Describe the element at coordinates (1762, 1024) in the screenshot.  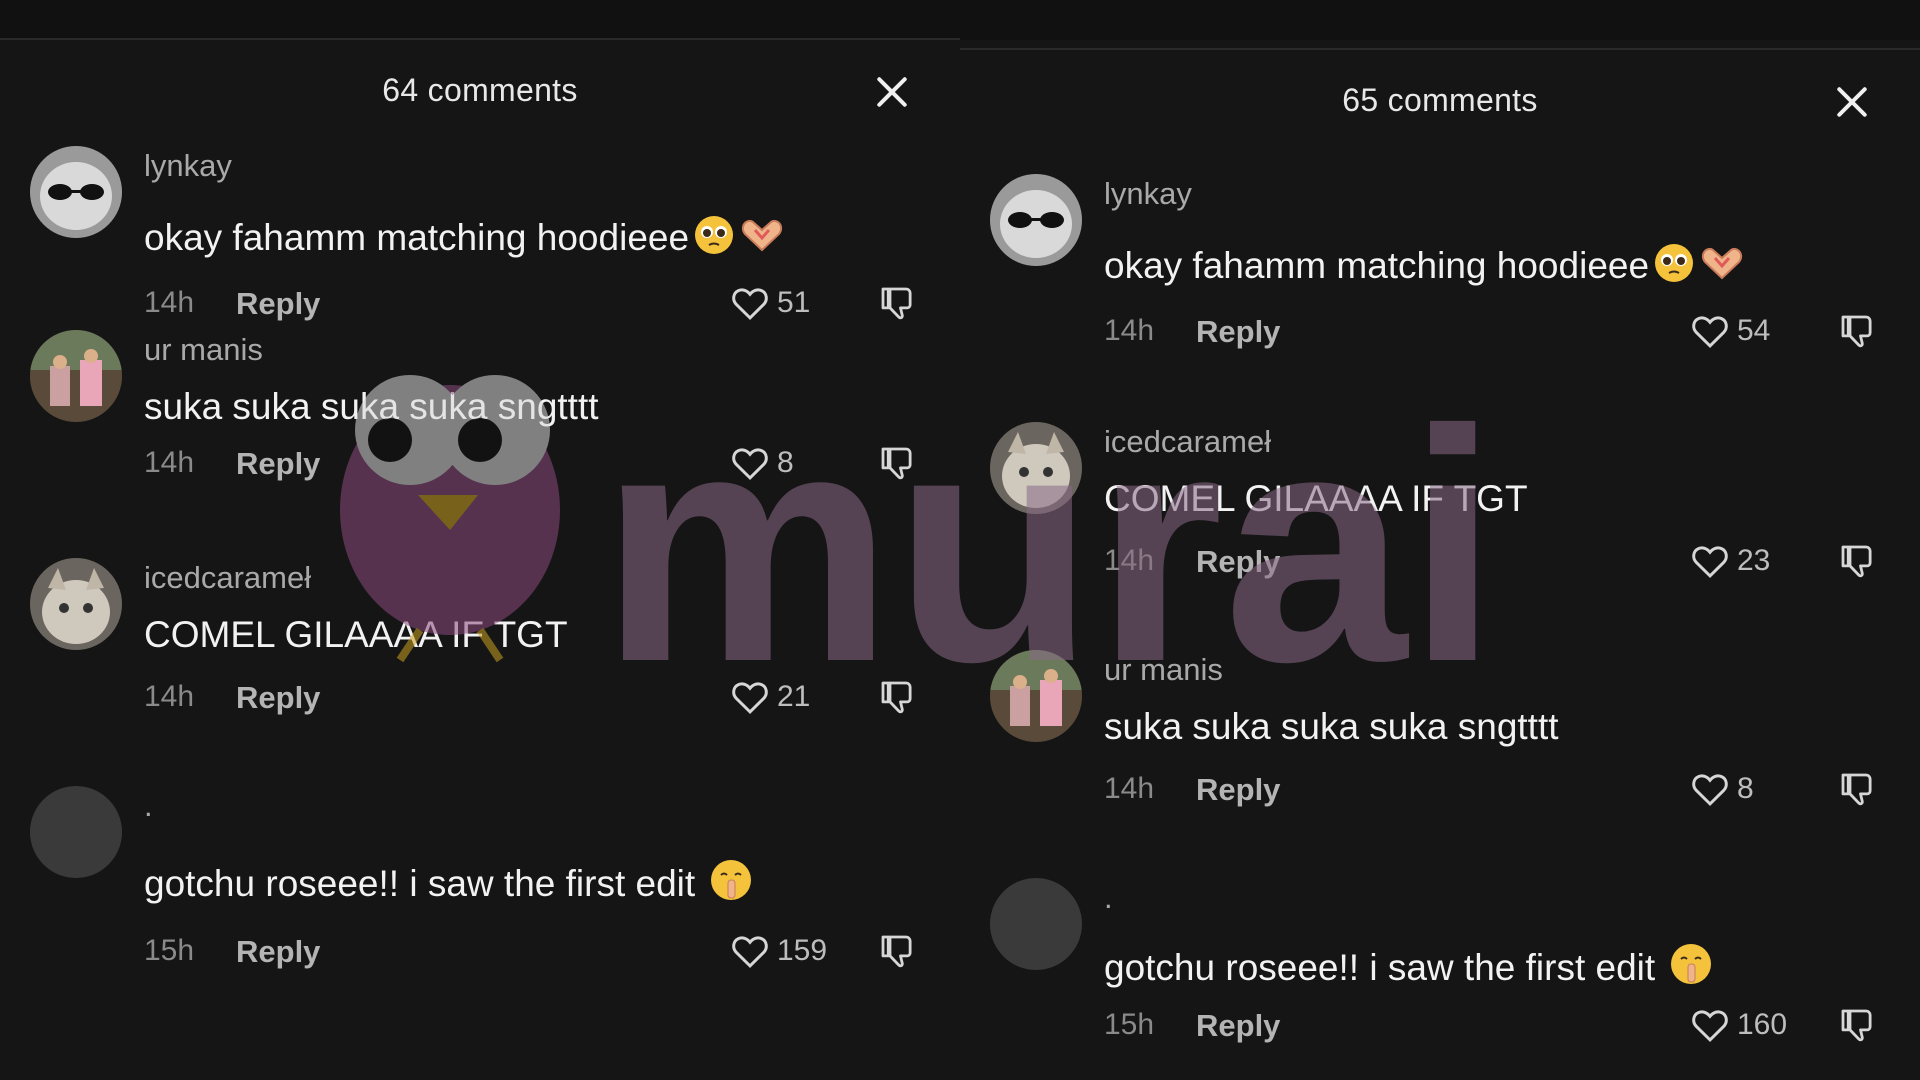
I see `like-count: 160` at that location.